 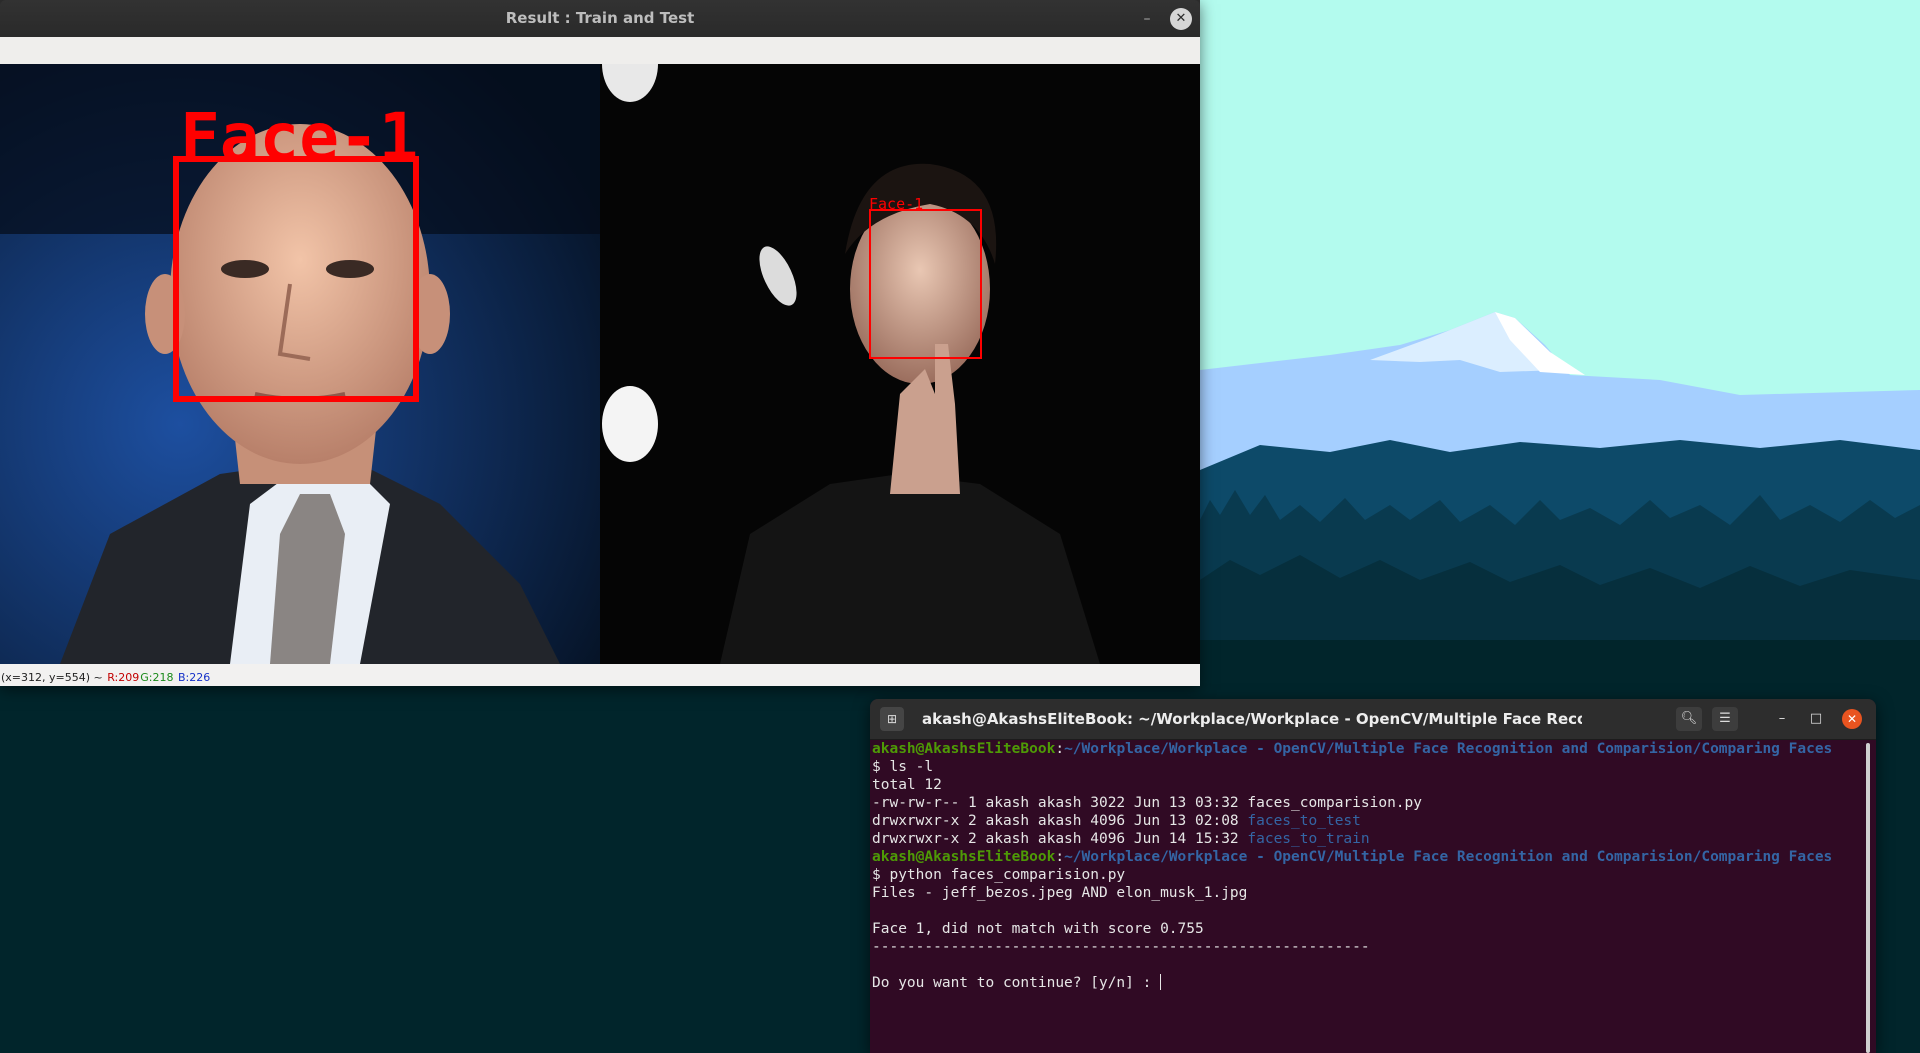 I want to click on status-red-value: R:209, so click(x=123, y=677).